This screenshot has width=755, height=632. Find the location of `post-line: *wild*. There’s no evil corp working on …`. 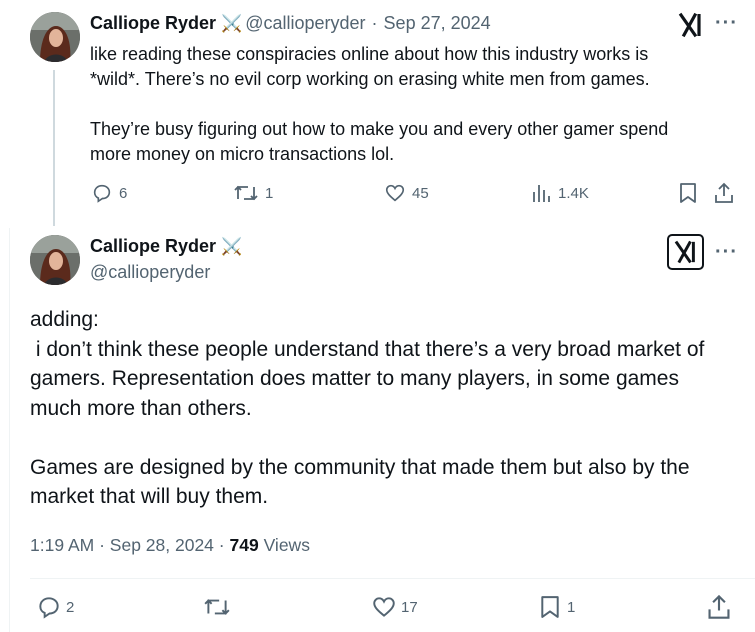

post-line: *wild*. There’s no evil corp working on … is located at coordinates (370, 79).